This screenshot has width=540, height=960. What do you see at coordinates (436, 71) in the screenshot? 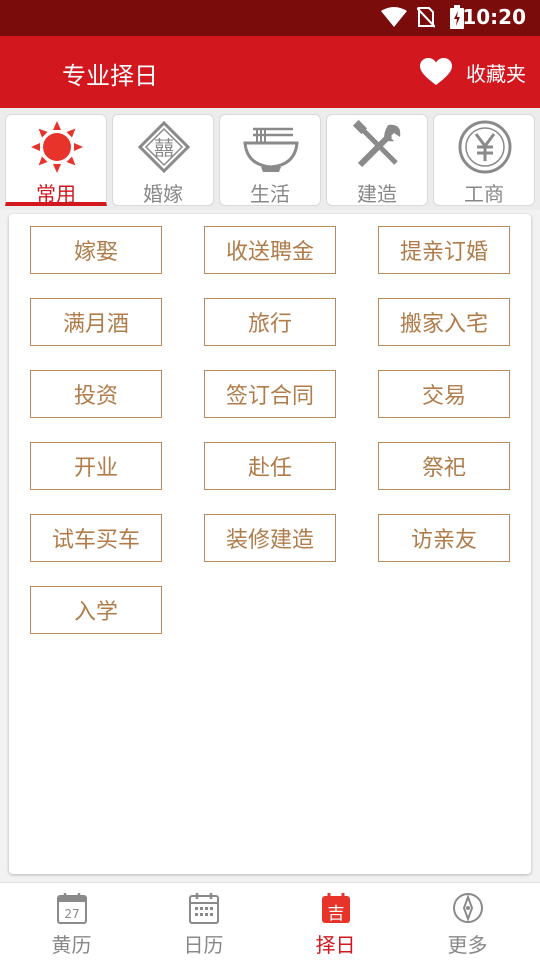
I see `heart-icon` at bounding box center [436, 71].